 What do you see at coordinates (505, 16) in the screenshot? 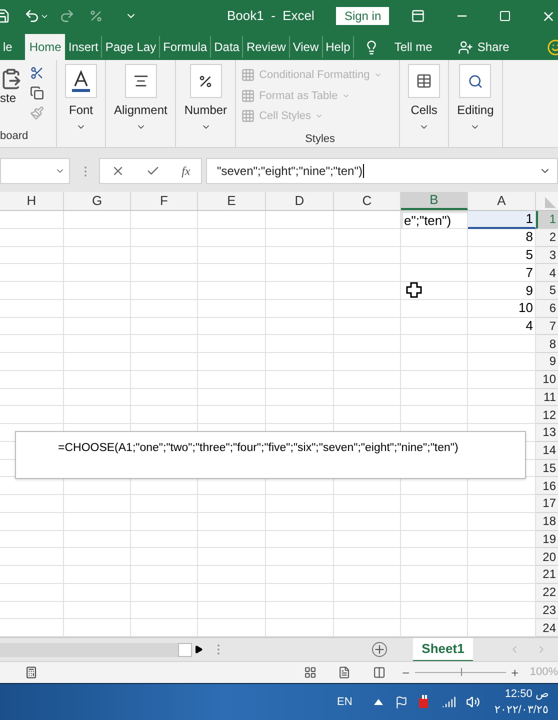
I see `maximize-icon` at bounding box center [505, 16].